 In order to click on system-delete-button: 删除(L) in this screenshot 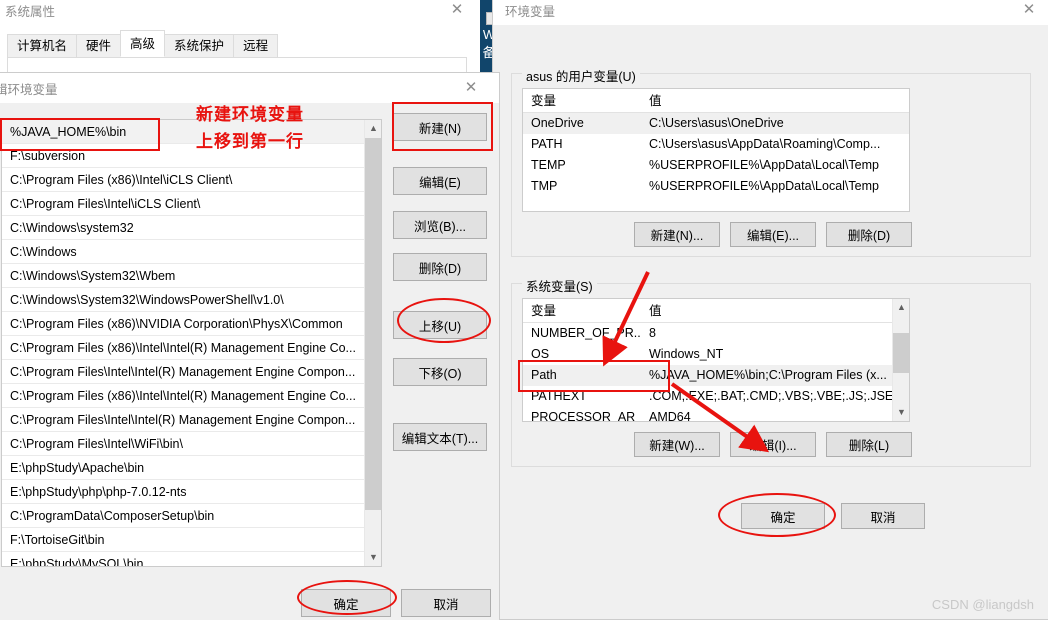, I will do `click(869, 444)`.